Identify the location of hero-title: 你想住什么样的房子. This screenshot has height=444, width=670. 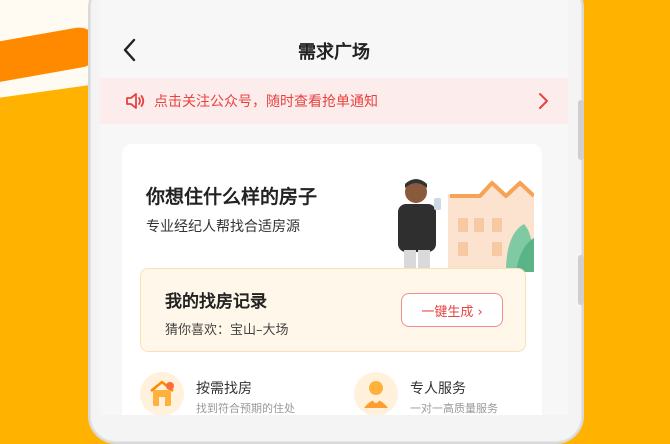
(232, 197).